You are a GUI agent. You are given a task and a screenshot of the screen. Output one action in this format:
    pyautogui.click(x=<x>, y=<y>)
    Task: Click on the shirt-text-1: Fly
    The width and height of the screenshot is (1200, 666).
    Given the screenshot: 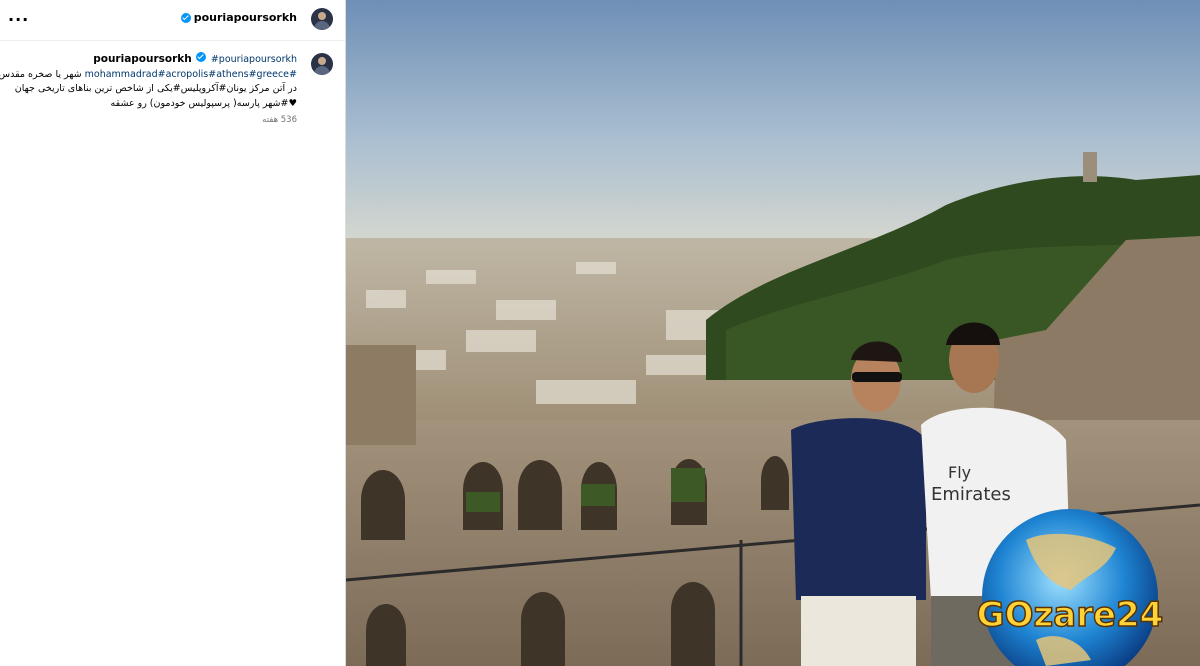 What is the action you would take?
    pyautogui.click(x=959, y=472)
    